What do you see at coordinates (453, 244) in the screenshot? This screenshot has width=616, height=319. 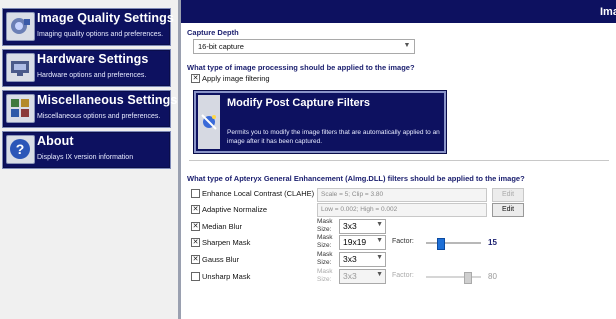 I see `sharpen-factor-slider` at bounding box center [453, 244].